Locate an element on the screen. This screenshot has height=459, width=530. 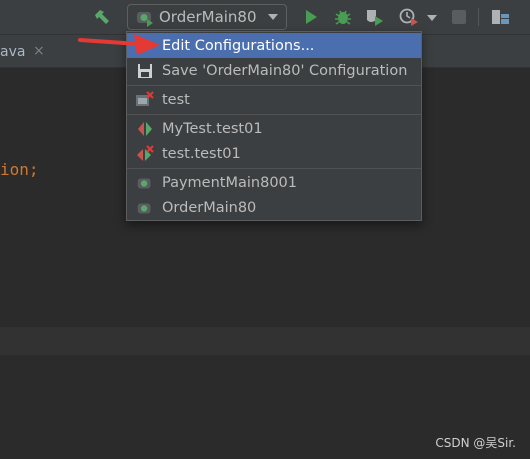
profile-icon is located at coordinates (409, 17).